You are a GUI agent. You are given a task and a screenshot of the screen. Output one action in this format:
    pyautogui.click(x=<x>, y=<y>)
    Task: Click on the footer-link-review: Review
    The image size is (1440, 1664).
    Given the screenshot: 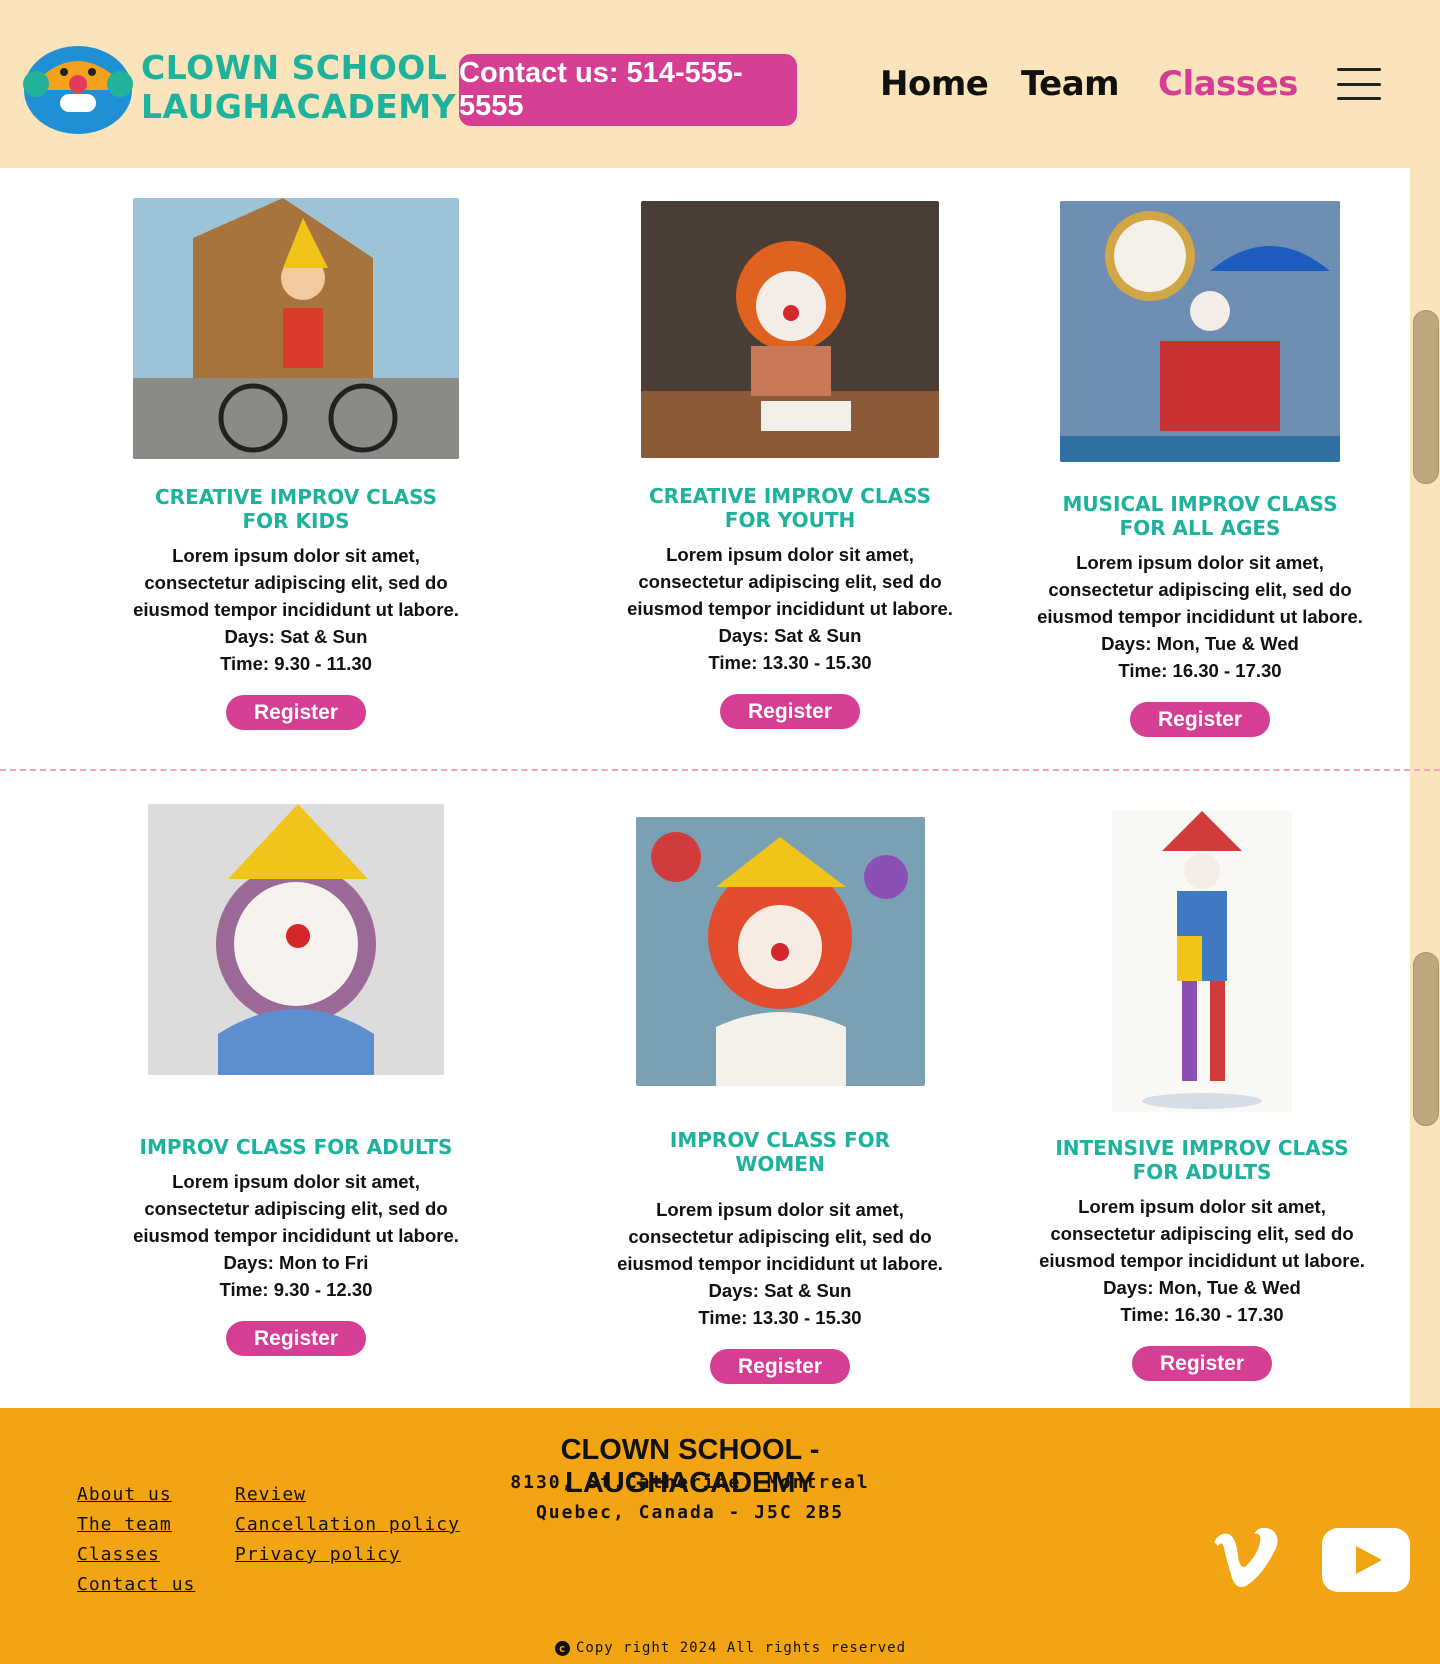 What is the action you would take?
    pyautogui.click(x=270, y=1494)
    